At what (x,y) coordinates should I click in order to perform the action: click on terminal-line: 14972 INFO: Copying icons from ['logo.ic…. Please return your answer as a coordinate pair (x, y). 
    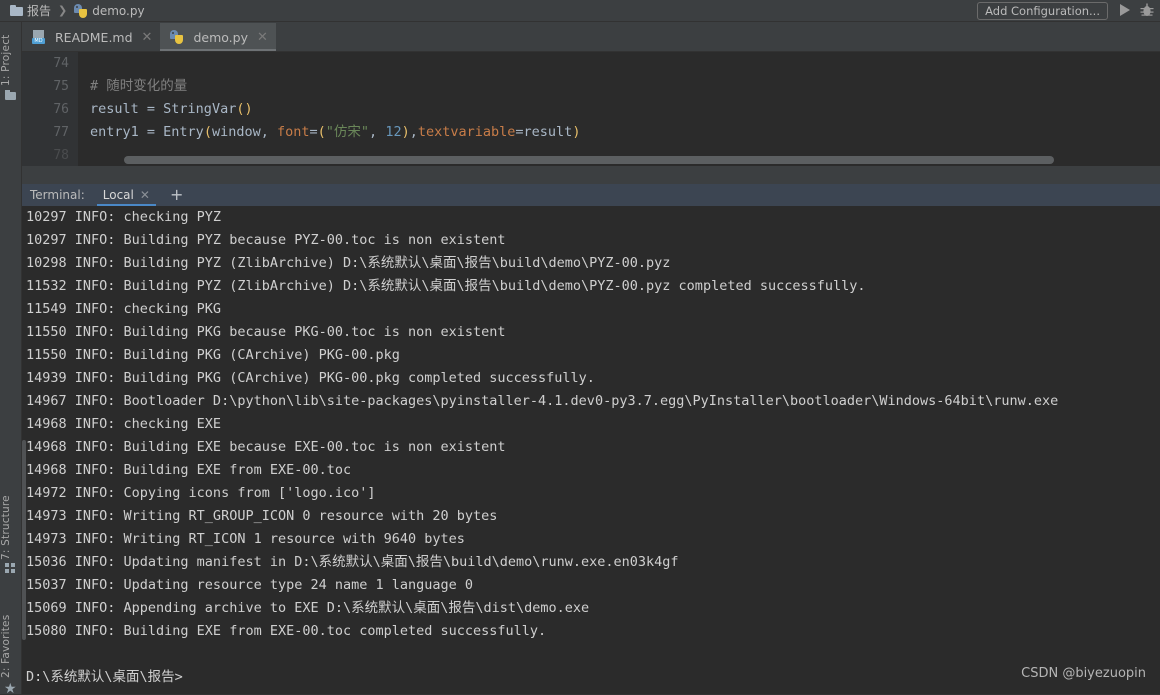
    Looking at the image, I should click on (201, 493).